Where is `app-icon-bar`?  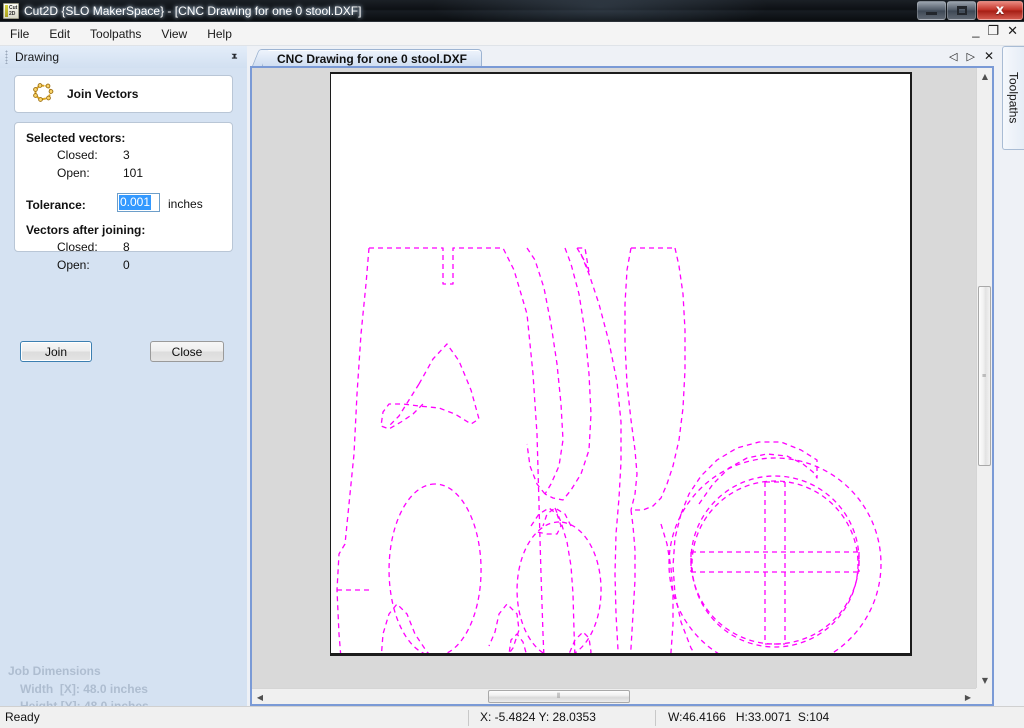 app-icon-bar is located at coordinates (6, 10).